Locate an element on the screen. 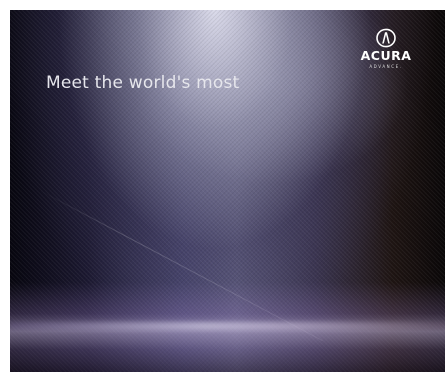 The height and width of the screenshot is (373, 447). ad-headline: Meet the world's most is located at coordinates (143, 83).